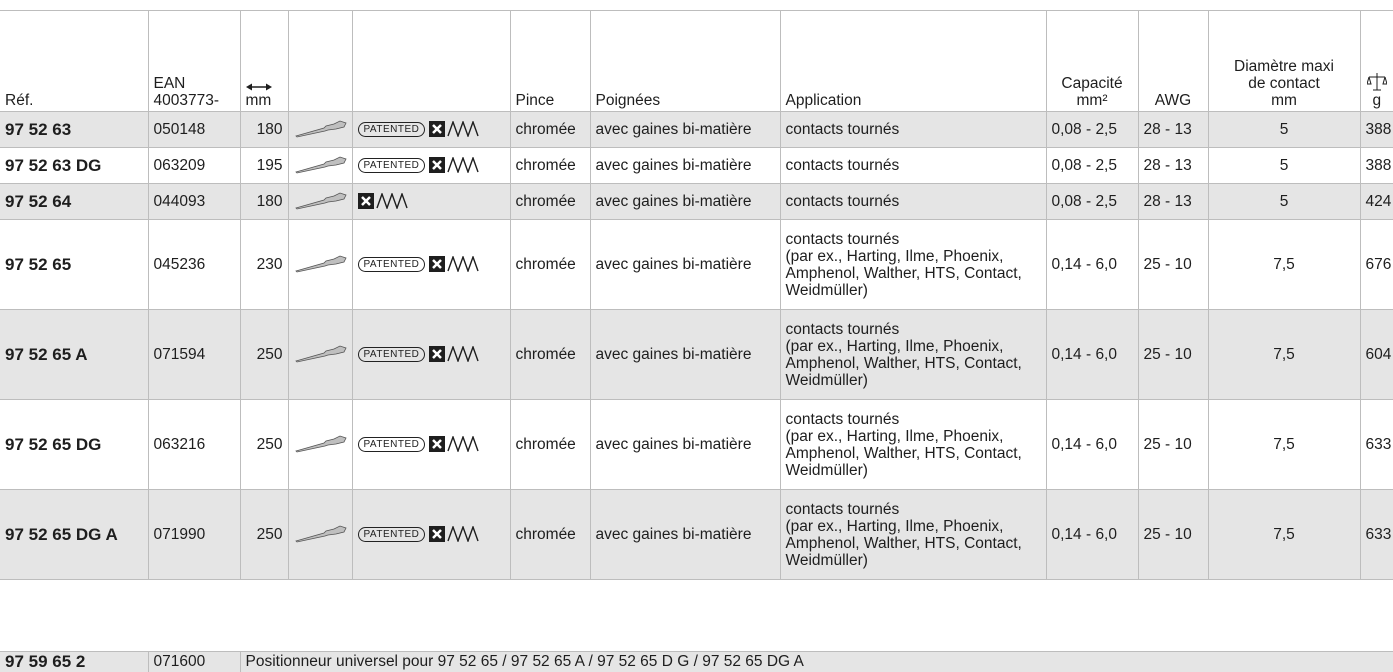 This screenshot has width=1393, height=672. Describe the element at coordinates (1376, 61) in the screenshot. I see `header-weight: g` at that location.